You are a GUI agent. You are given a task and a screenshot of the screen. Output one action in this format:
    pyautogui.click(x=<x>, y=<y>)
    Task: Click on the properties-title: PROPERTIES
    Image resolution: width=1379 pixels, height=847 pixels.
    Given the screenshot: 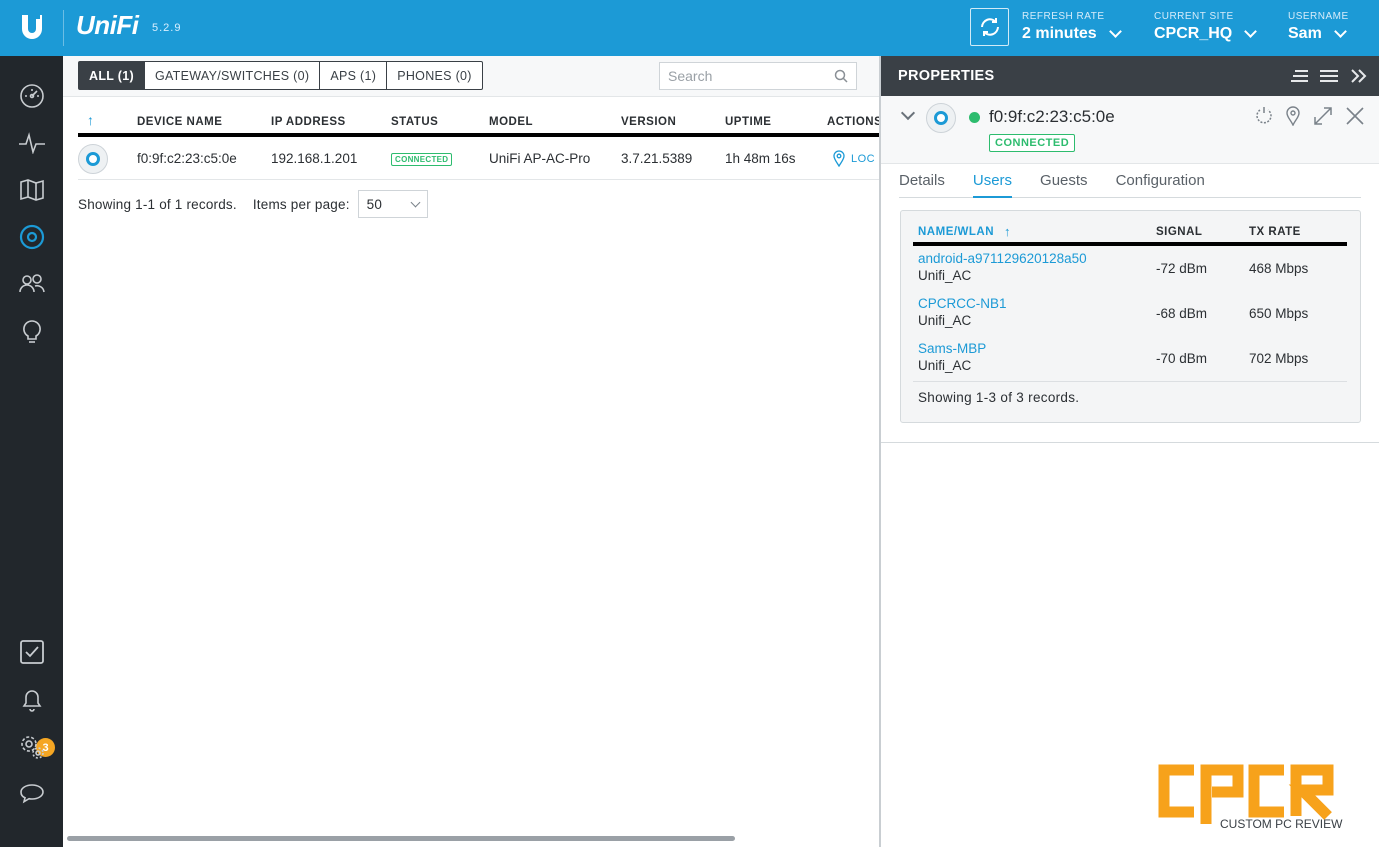 What is the action you would take?
    pyautogui.click(x=946, y=76)
    